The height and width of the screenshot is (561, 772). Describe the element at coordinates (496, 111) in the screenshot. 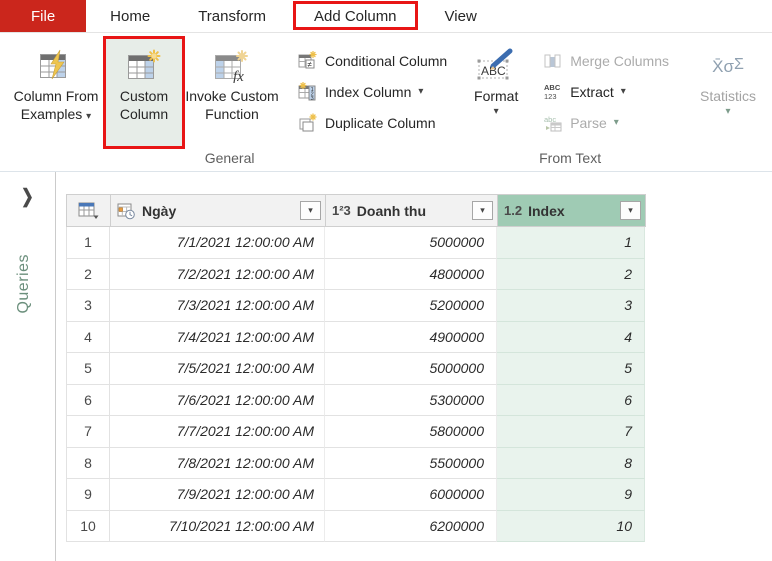

I see `format-caret-icon: ▾` at that location.